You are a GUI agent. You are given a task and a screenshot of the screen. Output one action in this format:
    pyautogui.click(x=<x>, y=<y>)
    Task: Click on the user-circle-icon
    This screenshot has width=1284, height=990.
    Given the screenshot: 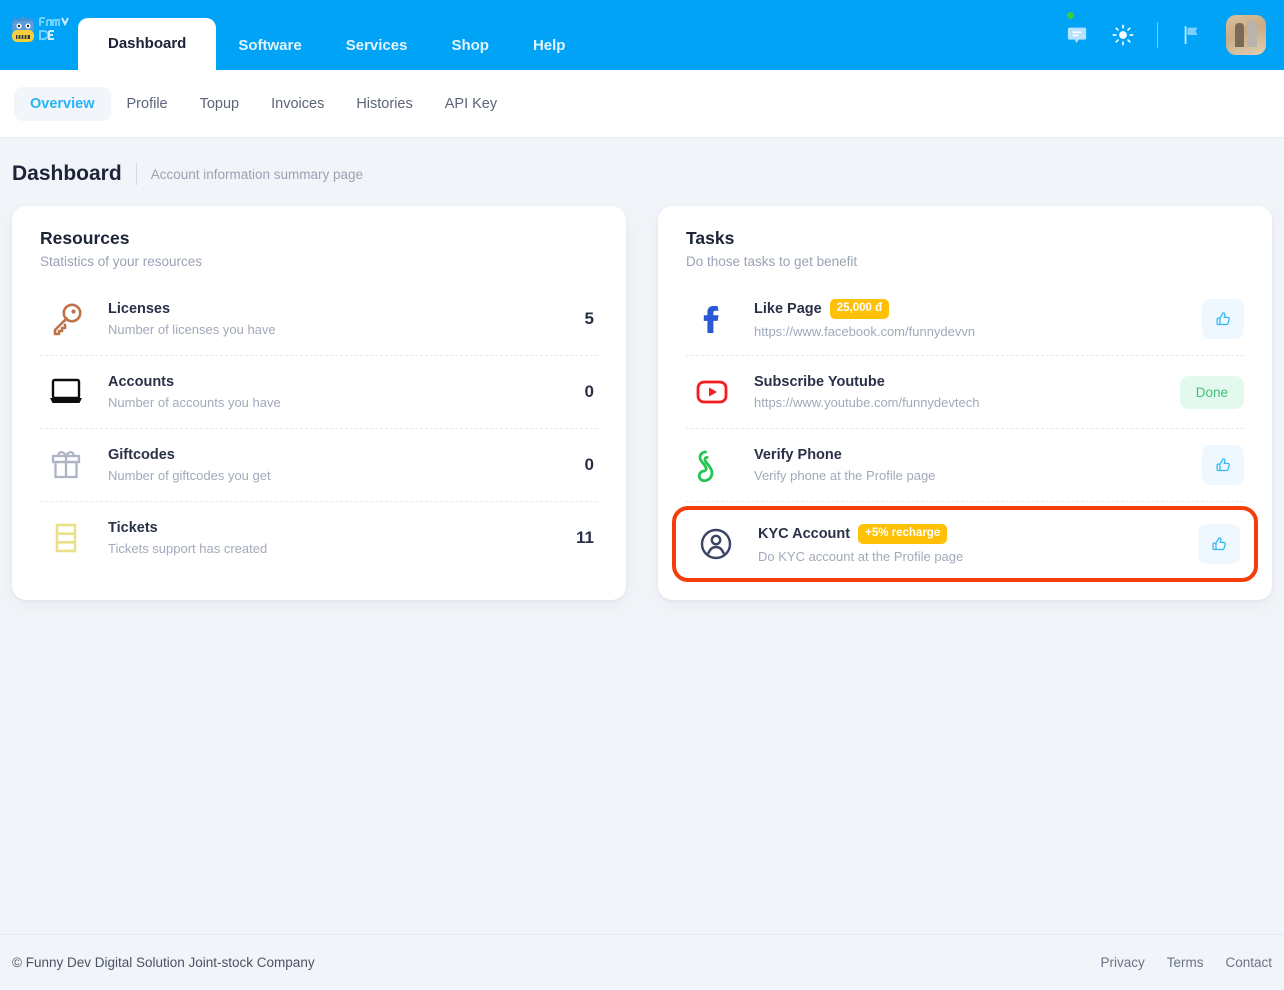 What is the action you would take?
    pyautogui.click(x=716, y=544)
    